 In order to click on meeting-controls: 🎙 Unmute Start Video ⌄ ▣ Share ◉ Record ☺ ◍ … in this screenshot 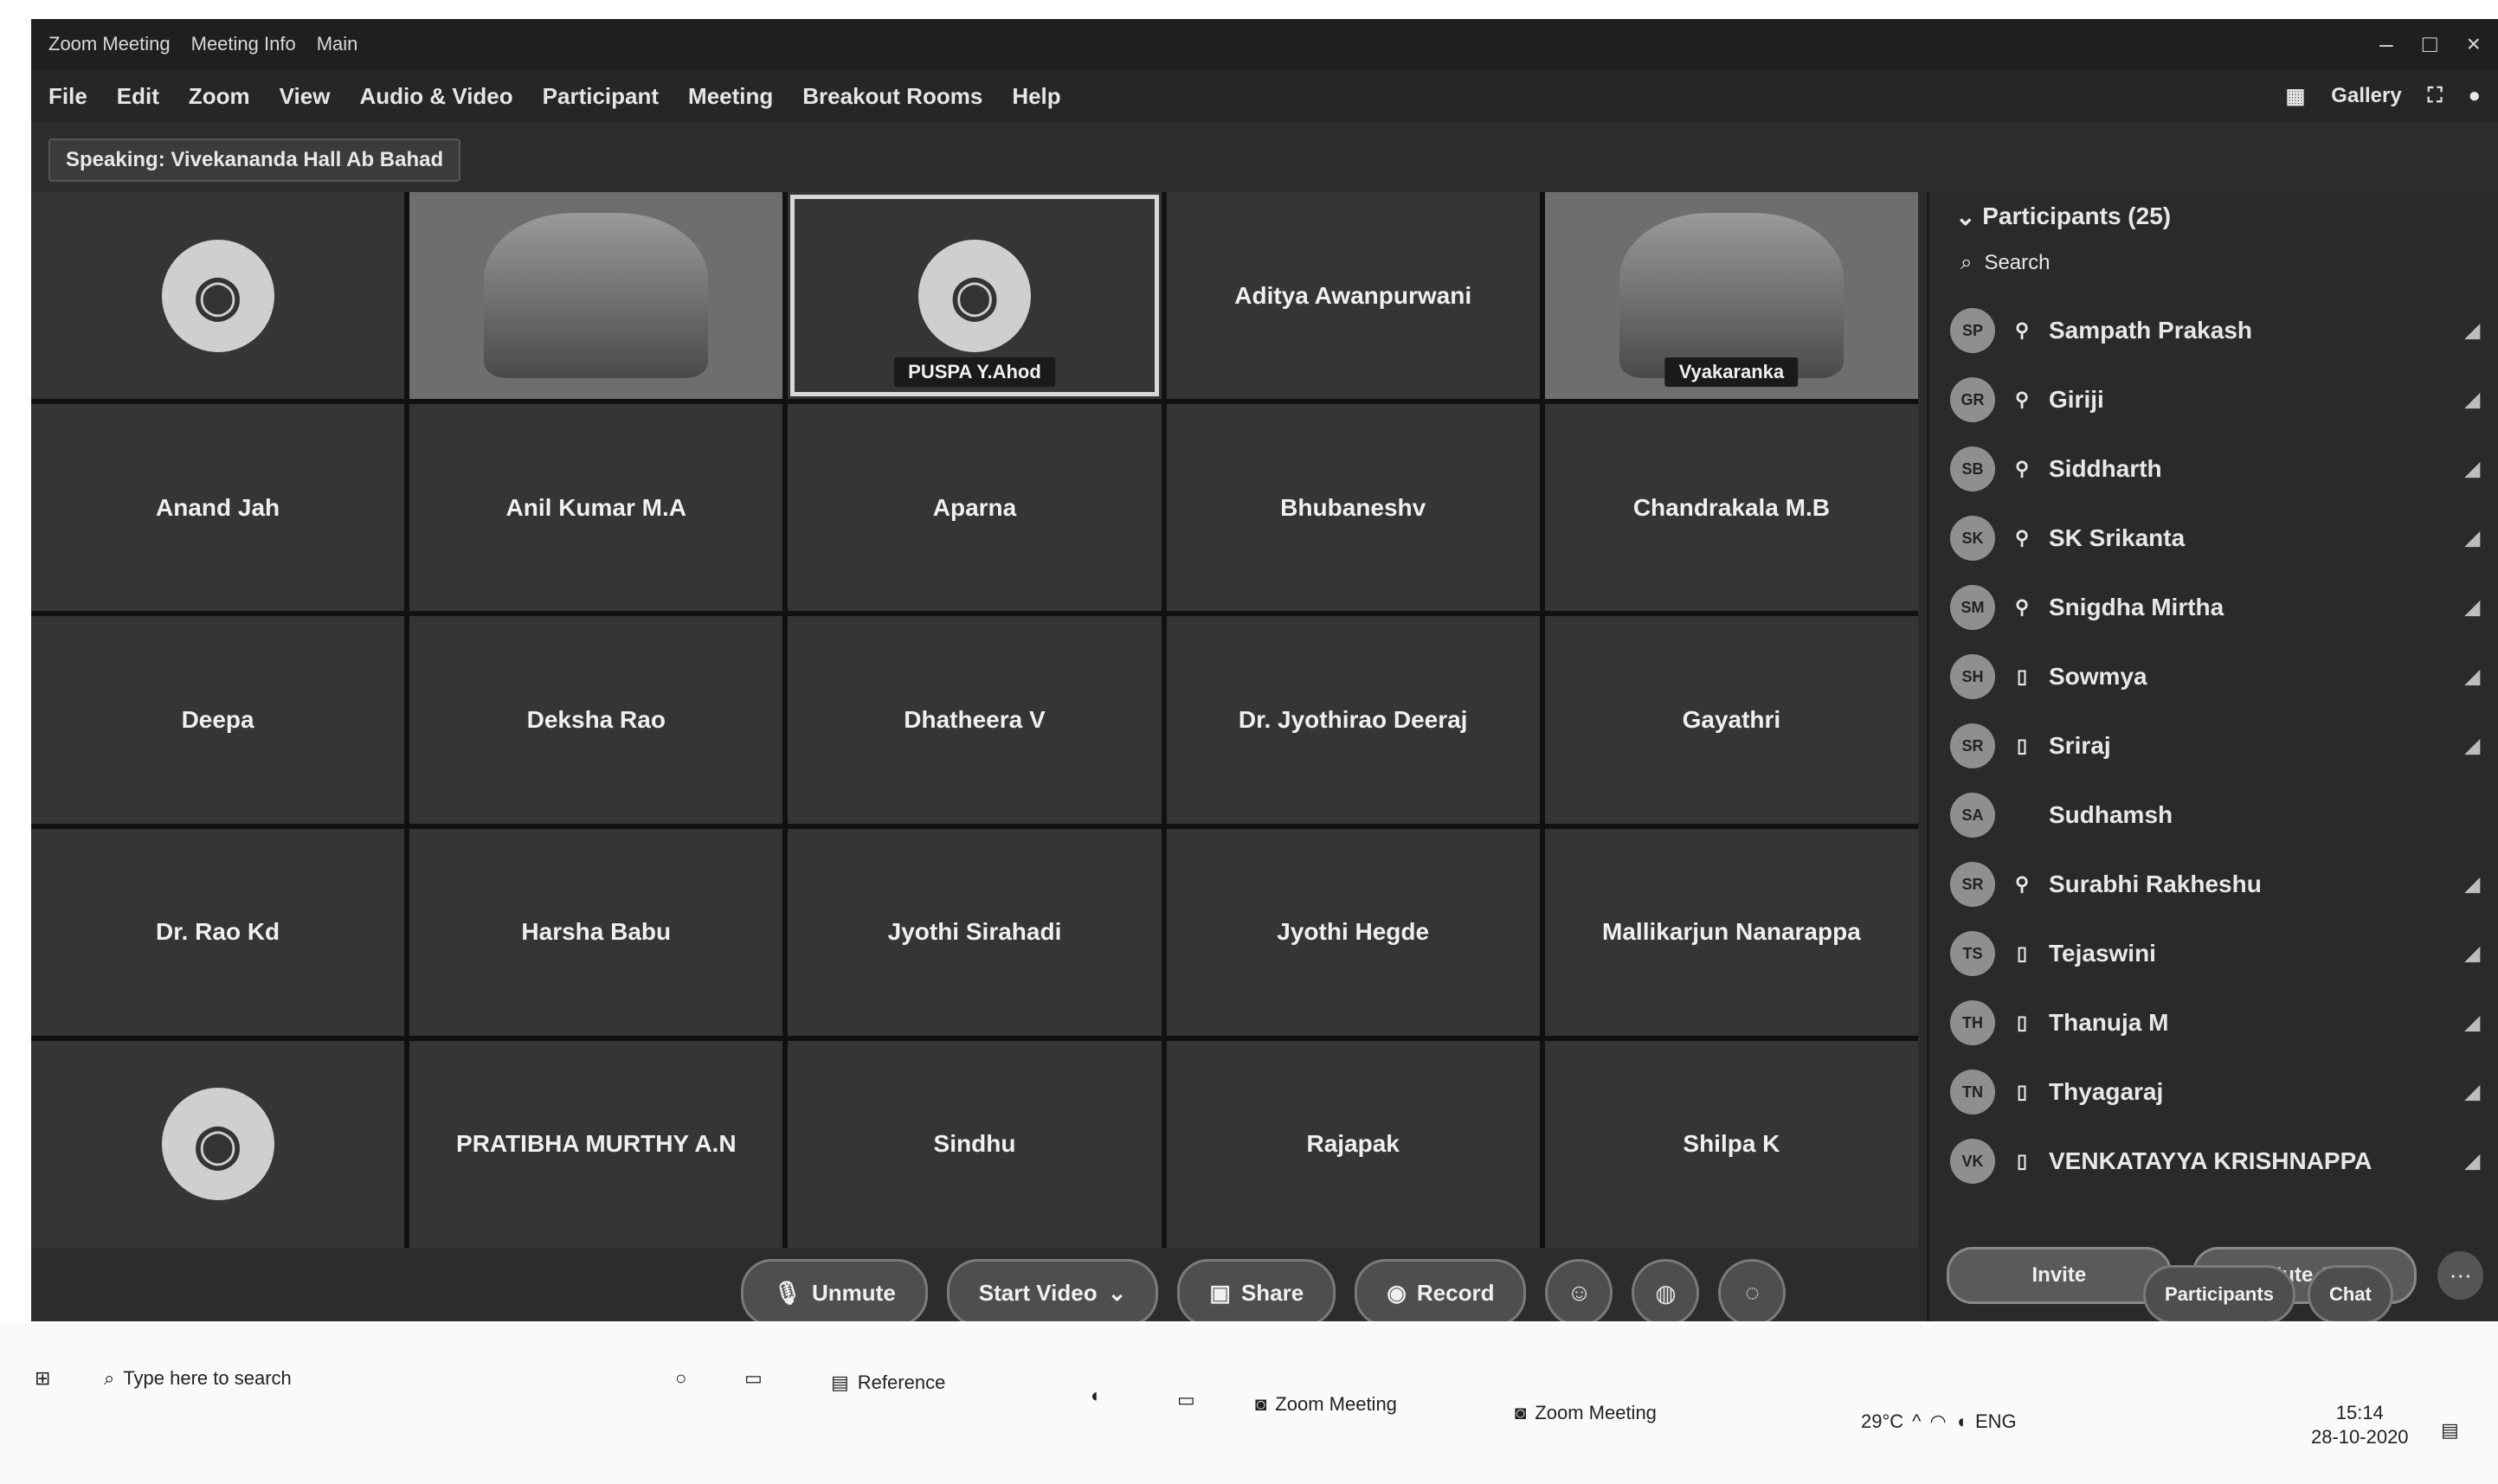, I will do `click(1264, 1290)`.